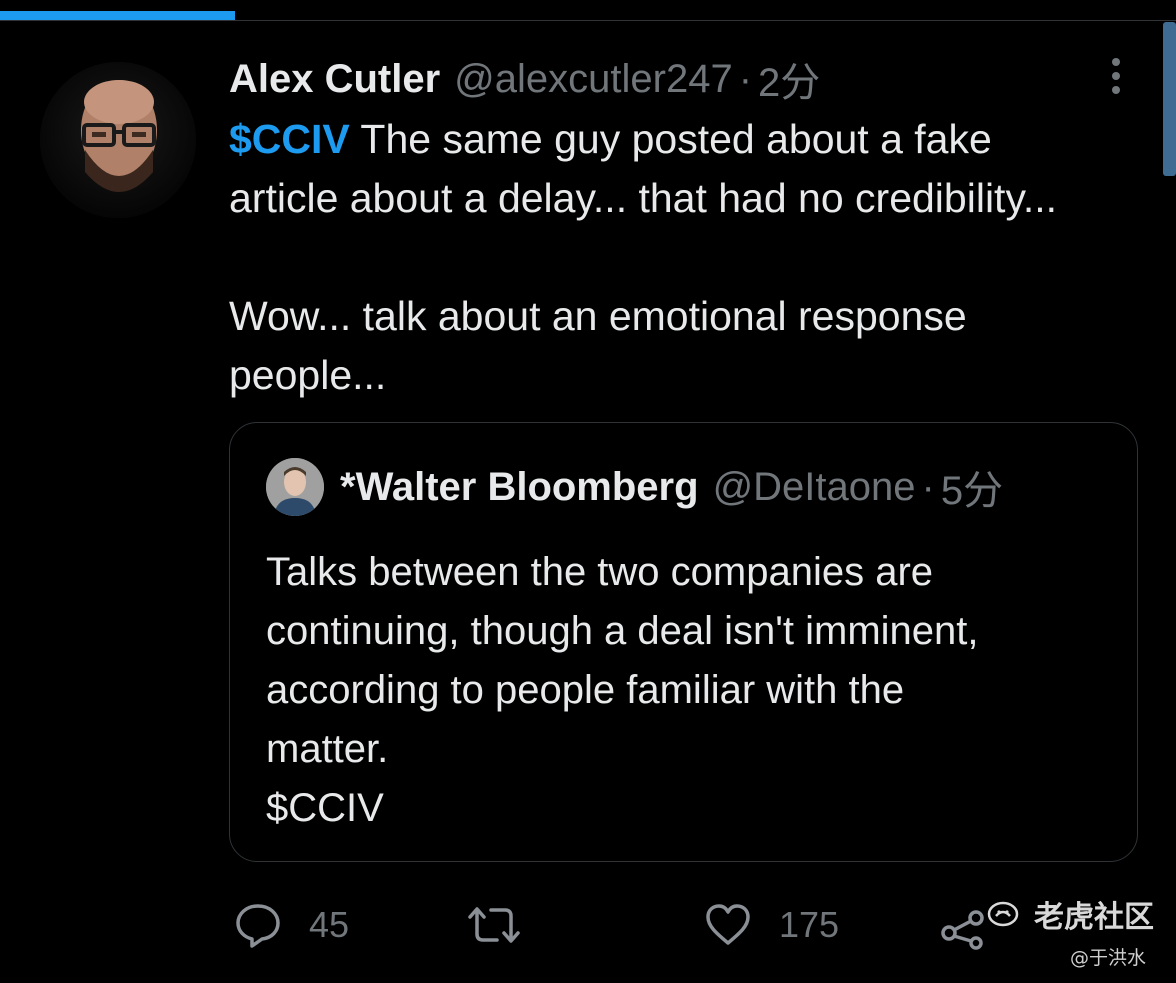 Image resolution: width=1176 pixels, height=983 pixels. I want to click on reply-count: 45, so click(329, 924).